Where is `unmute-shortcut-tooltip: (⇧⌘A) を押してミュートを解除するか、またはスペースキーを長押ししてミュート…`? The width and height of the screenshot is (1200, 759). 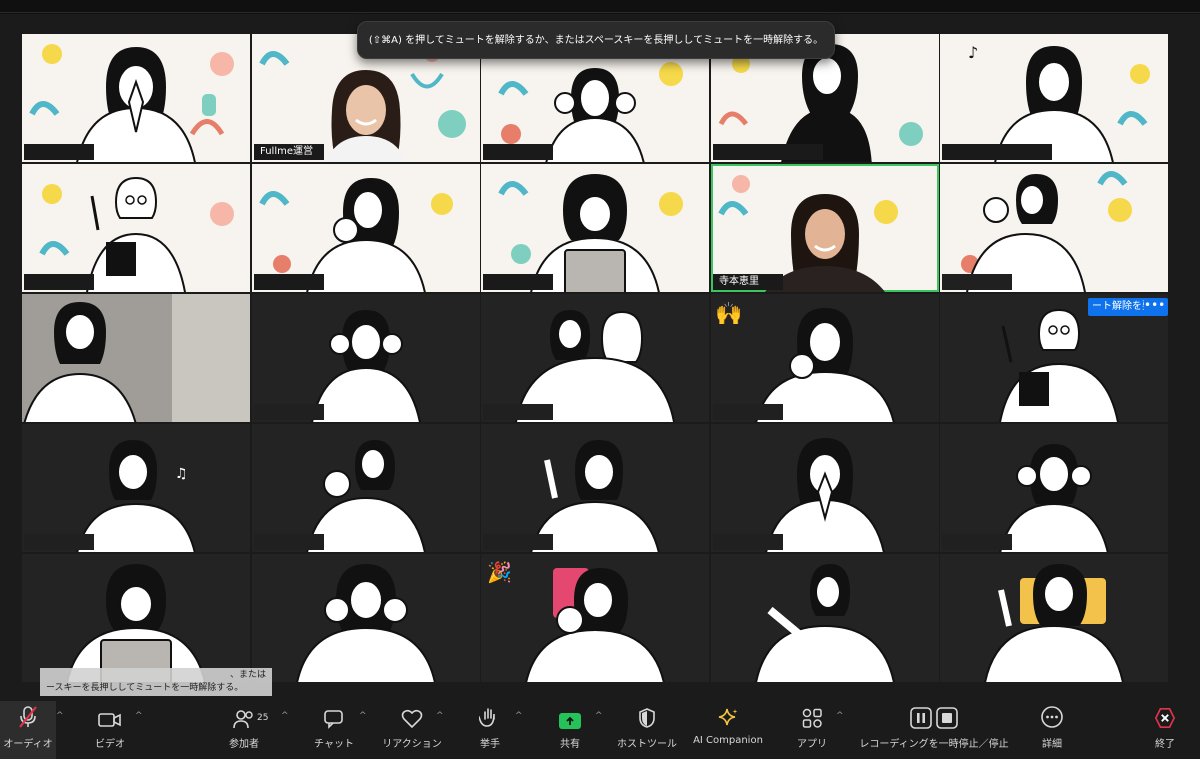 unmute-shortcut-tooltip: (⇧⌘A) を押してミュートを解除するか、またはスペースキーを長押ししてミュート… is located at coordinates (596, 40).